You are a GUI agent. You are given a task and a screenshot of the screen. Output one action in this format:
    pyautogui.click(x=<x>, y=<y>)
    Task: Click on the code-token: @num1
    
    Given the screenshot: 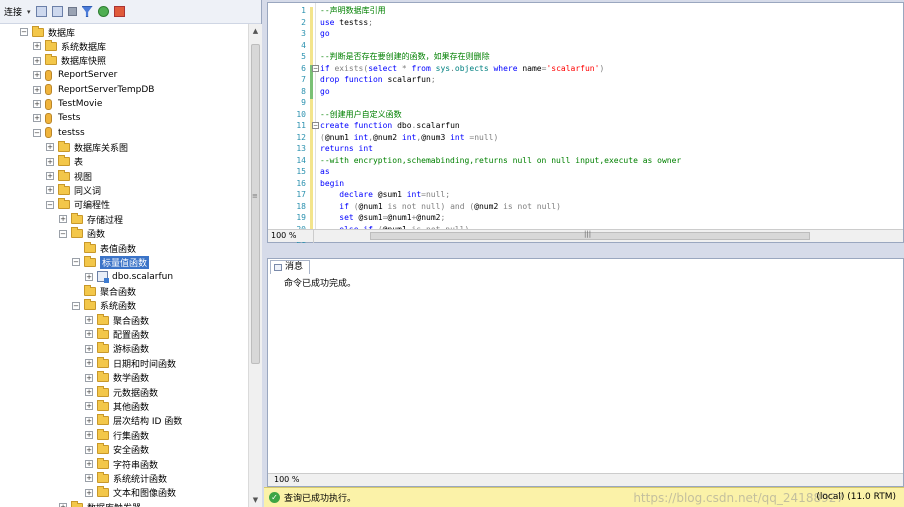 What is the action you would take?
    pyautogui.click(x=399, y=217)
    